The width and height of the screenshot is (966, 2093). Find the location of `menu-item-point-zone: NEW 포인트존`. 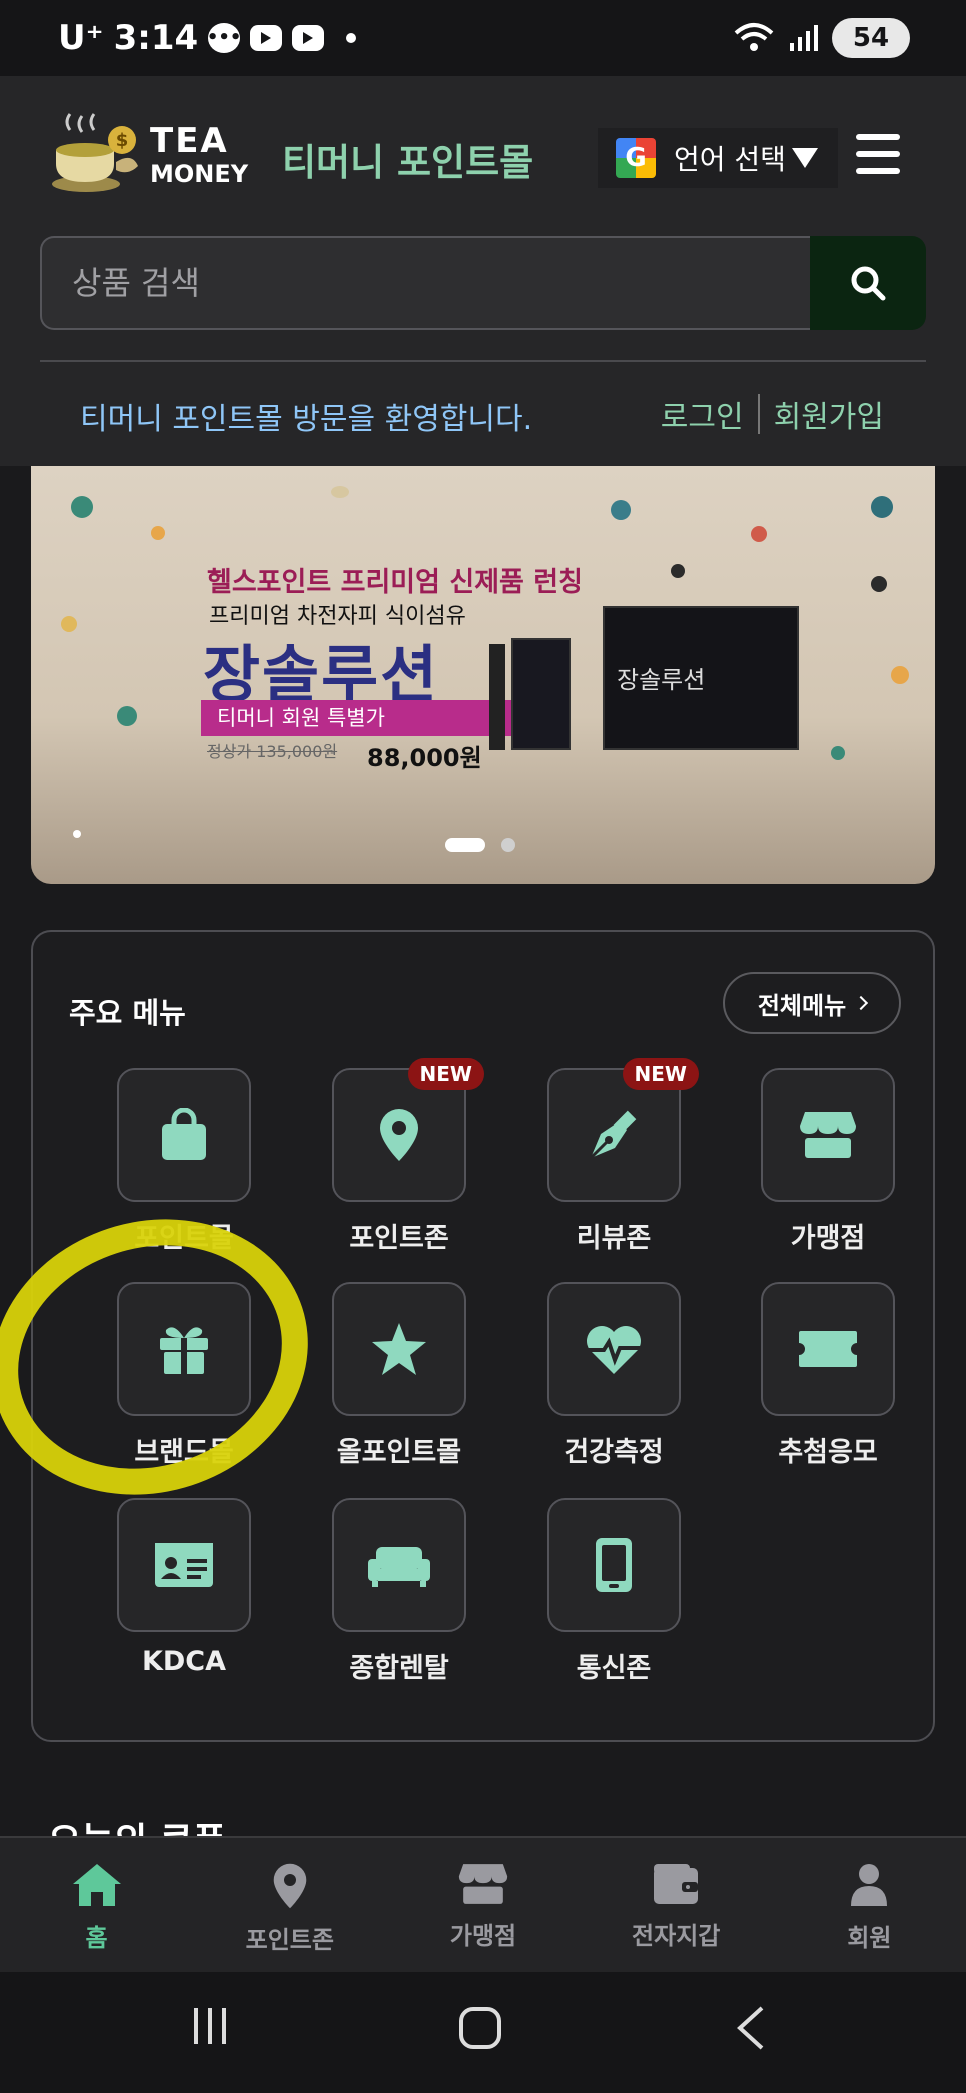

menu-item-point-zone: NEW 포인트존 is located at coordinates (399, 1156).